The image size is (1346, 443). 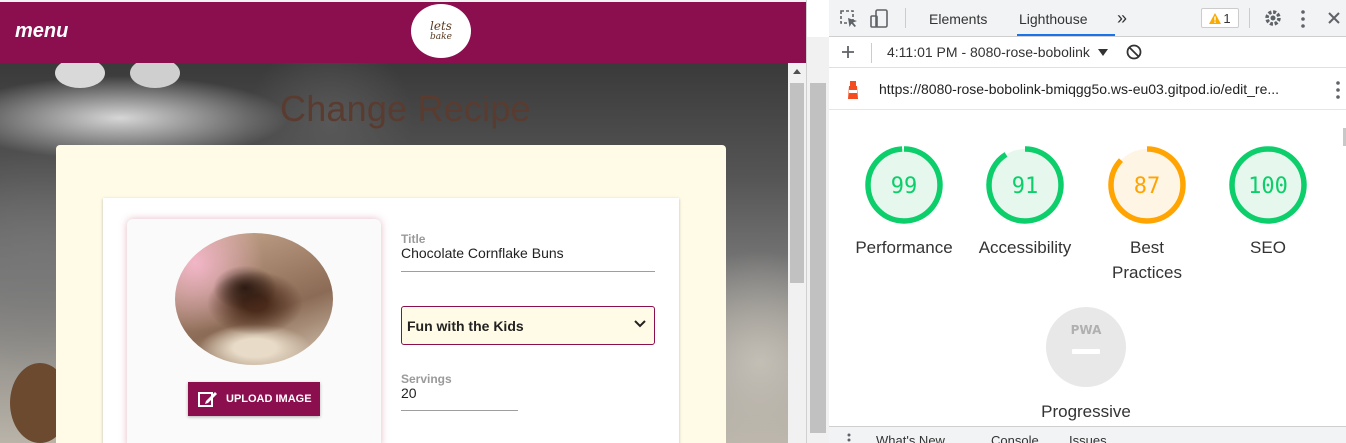 What do you see at coordinates (1066, 35) in the screenshot?
I see `active-tab-indicator` at bounding box center [1066, 35].